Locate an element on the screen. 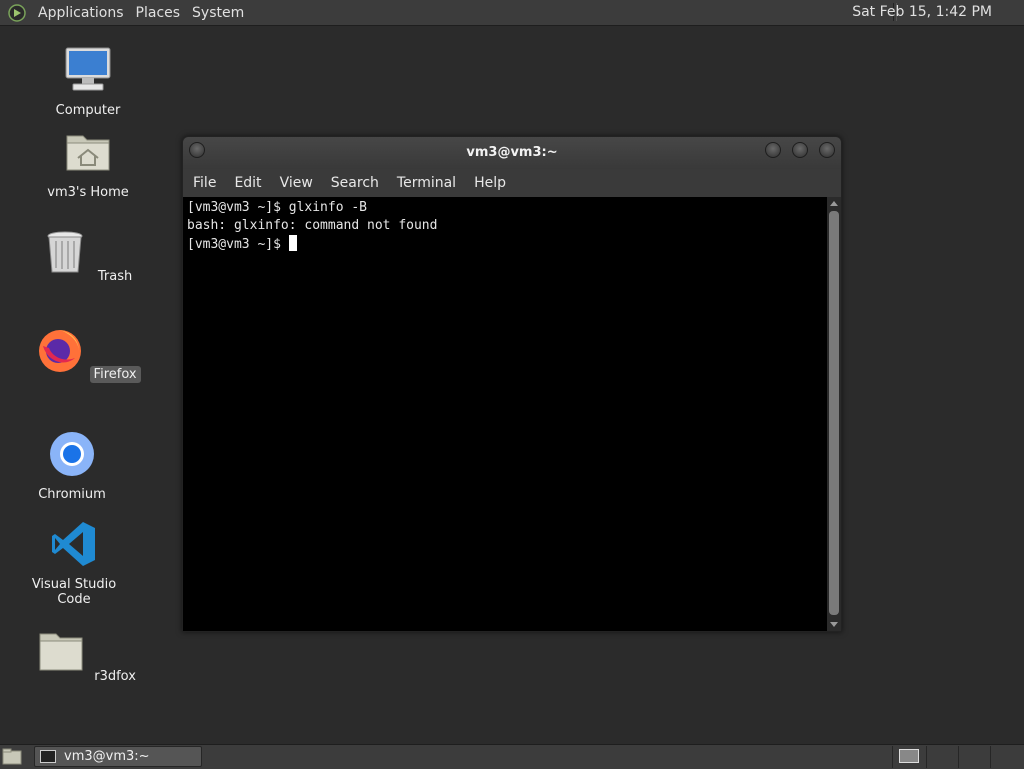  desktop-icon-label: Computer is located at coordinates (88, 110).